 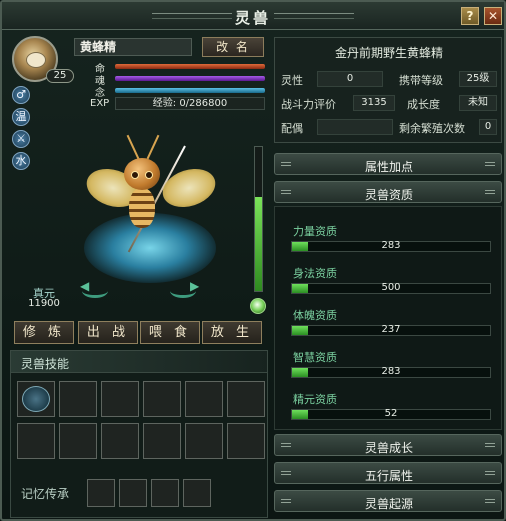 I want to click on agility-aptitude-bar: 500, so click(x=391, y=288).